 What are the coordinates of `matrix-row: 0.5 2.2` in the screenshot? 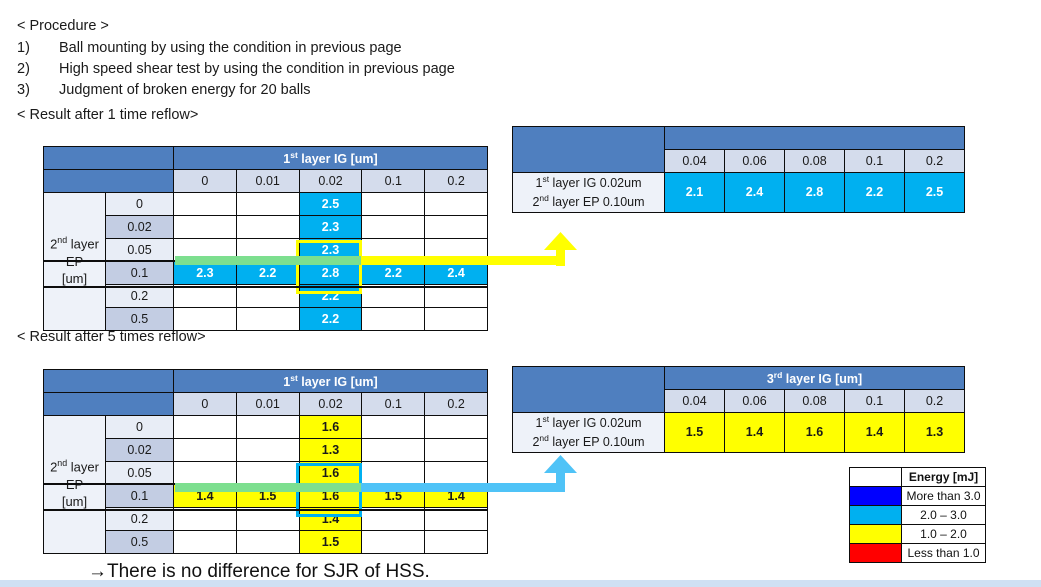 It's located at (266, 319).